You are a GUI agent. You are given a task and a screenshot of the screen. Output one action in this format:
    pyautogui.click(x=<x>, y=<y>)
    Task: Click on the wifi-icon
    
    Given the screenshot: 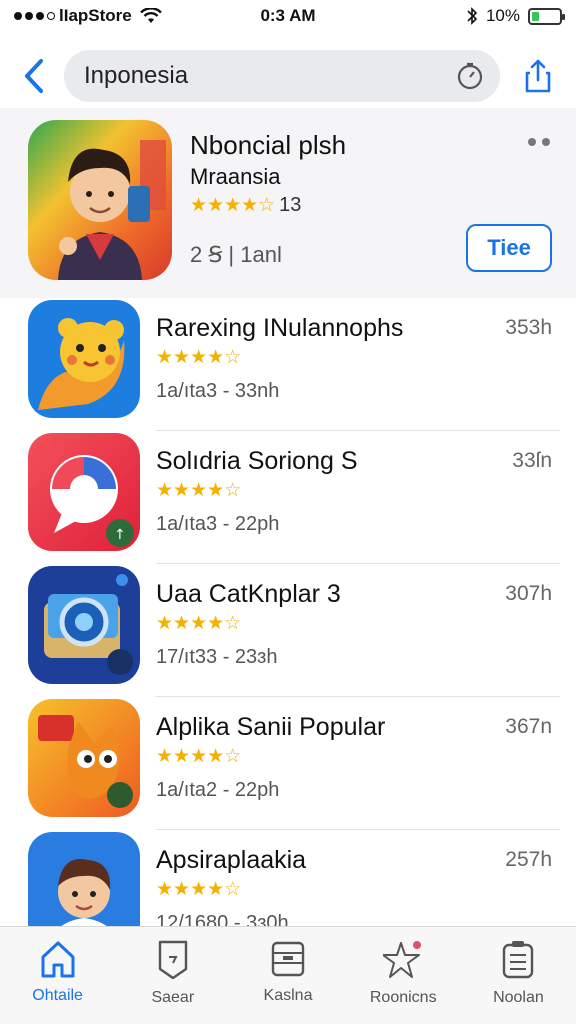 What is the action you would take?
    pyautogui.click(x=150, y=15)
    